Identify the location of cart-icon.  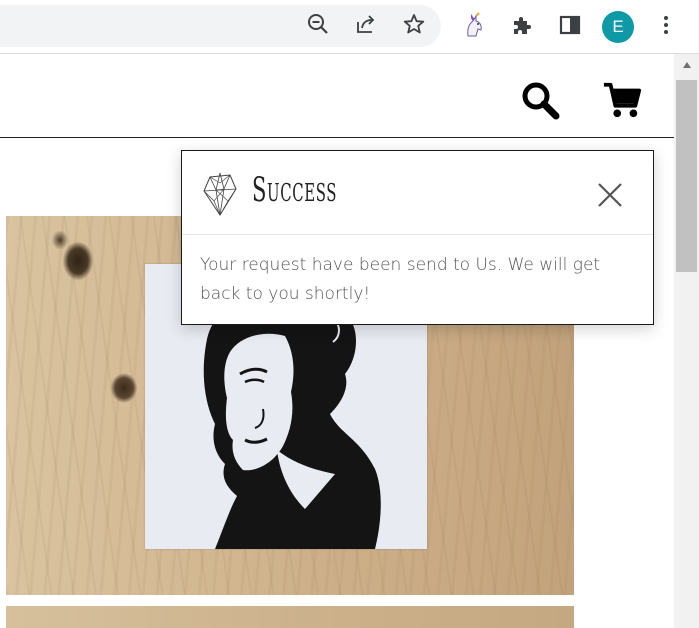
(622, 100).